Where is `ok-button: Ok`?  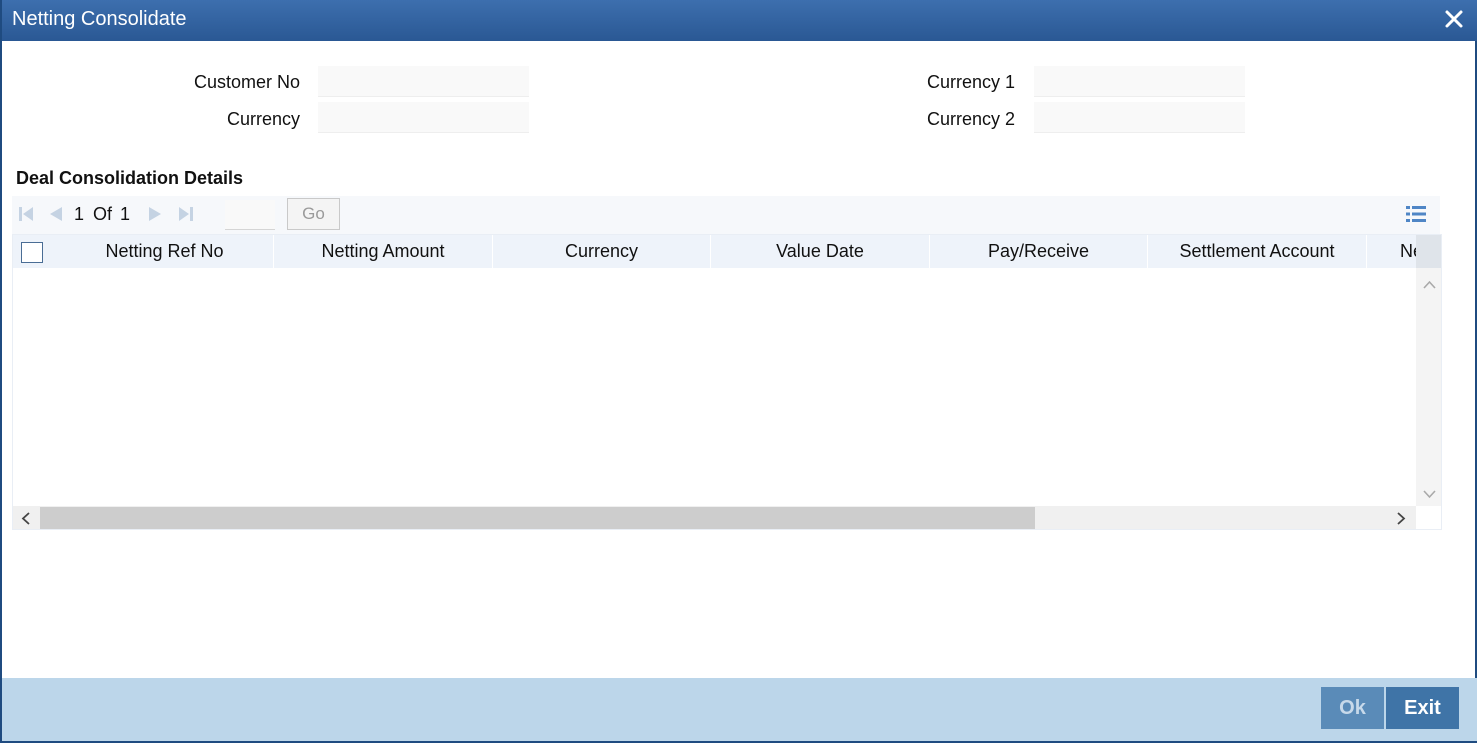 ok-button: Ok is located at coordinates (1352, 708).